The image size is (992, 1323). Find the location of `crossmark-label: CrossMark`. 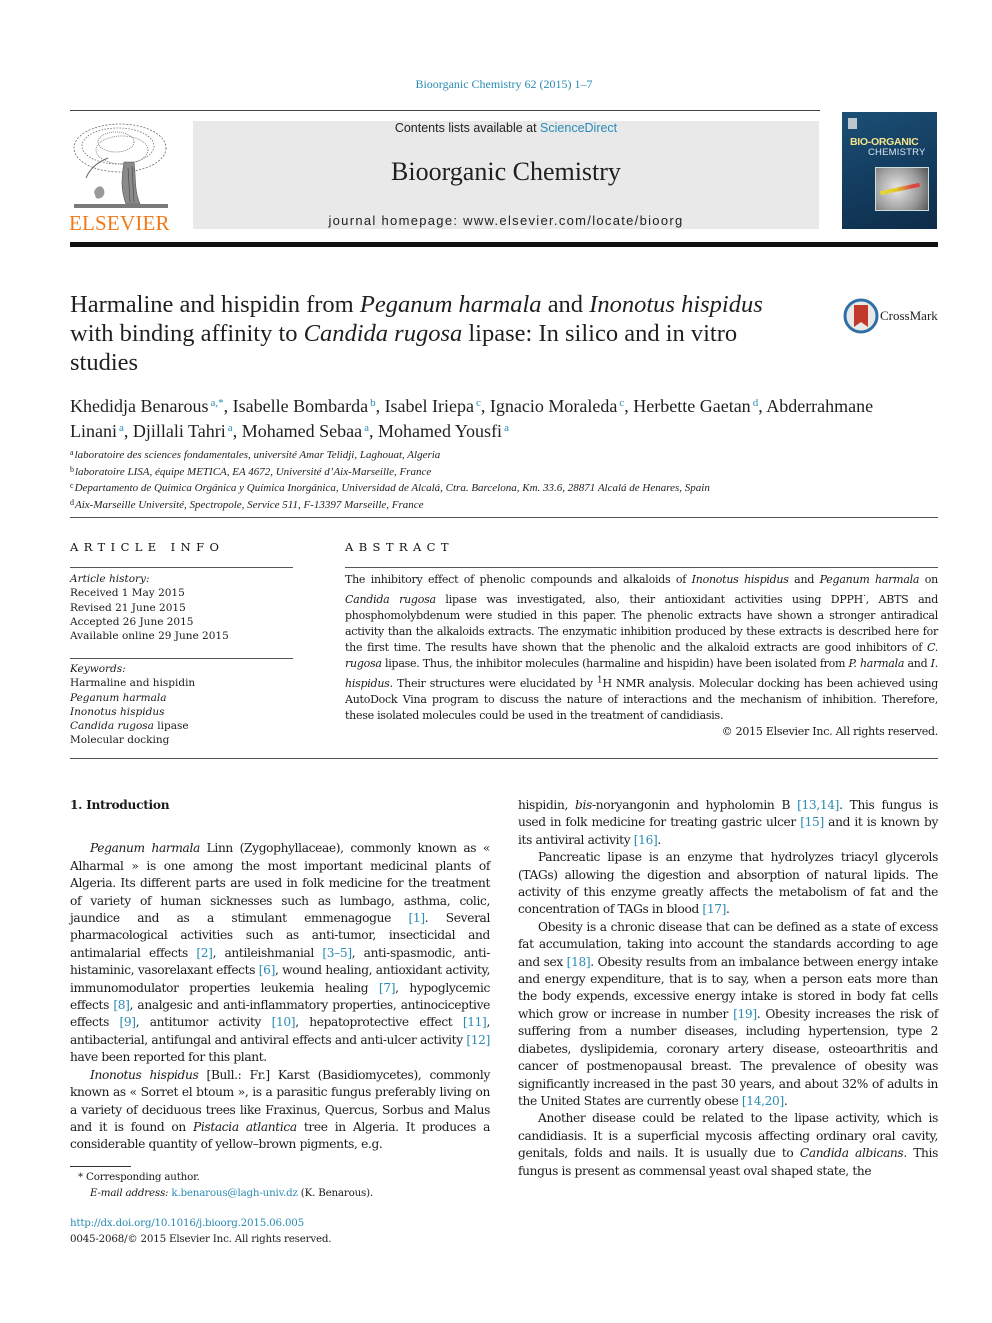

crossmark-label: CrossMark is located at coordinates (909, 316).